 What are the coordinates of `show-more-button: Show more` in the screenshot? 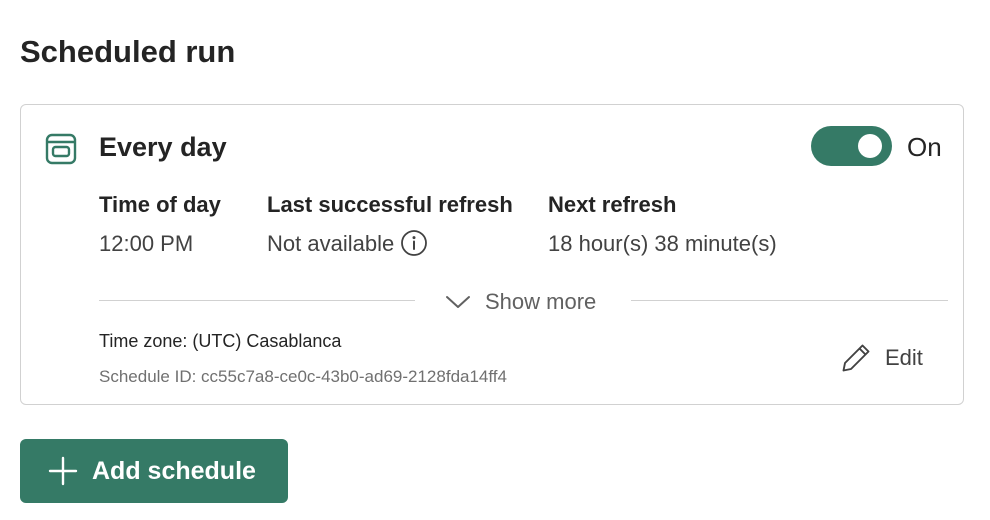 It's located at (520, 302).